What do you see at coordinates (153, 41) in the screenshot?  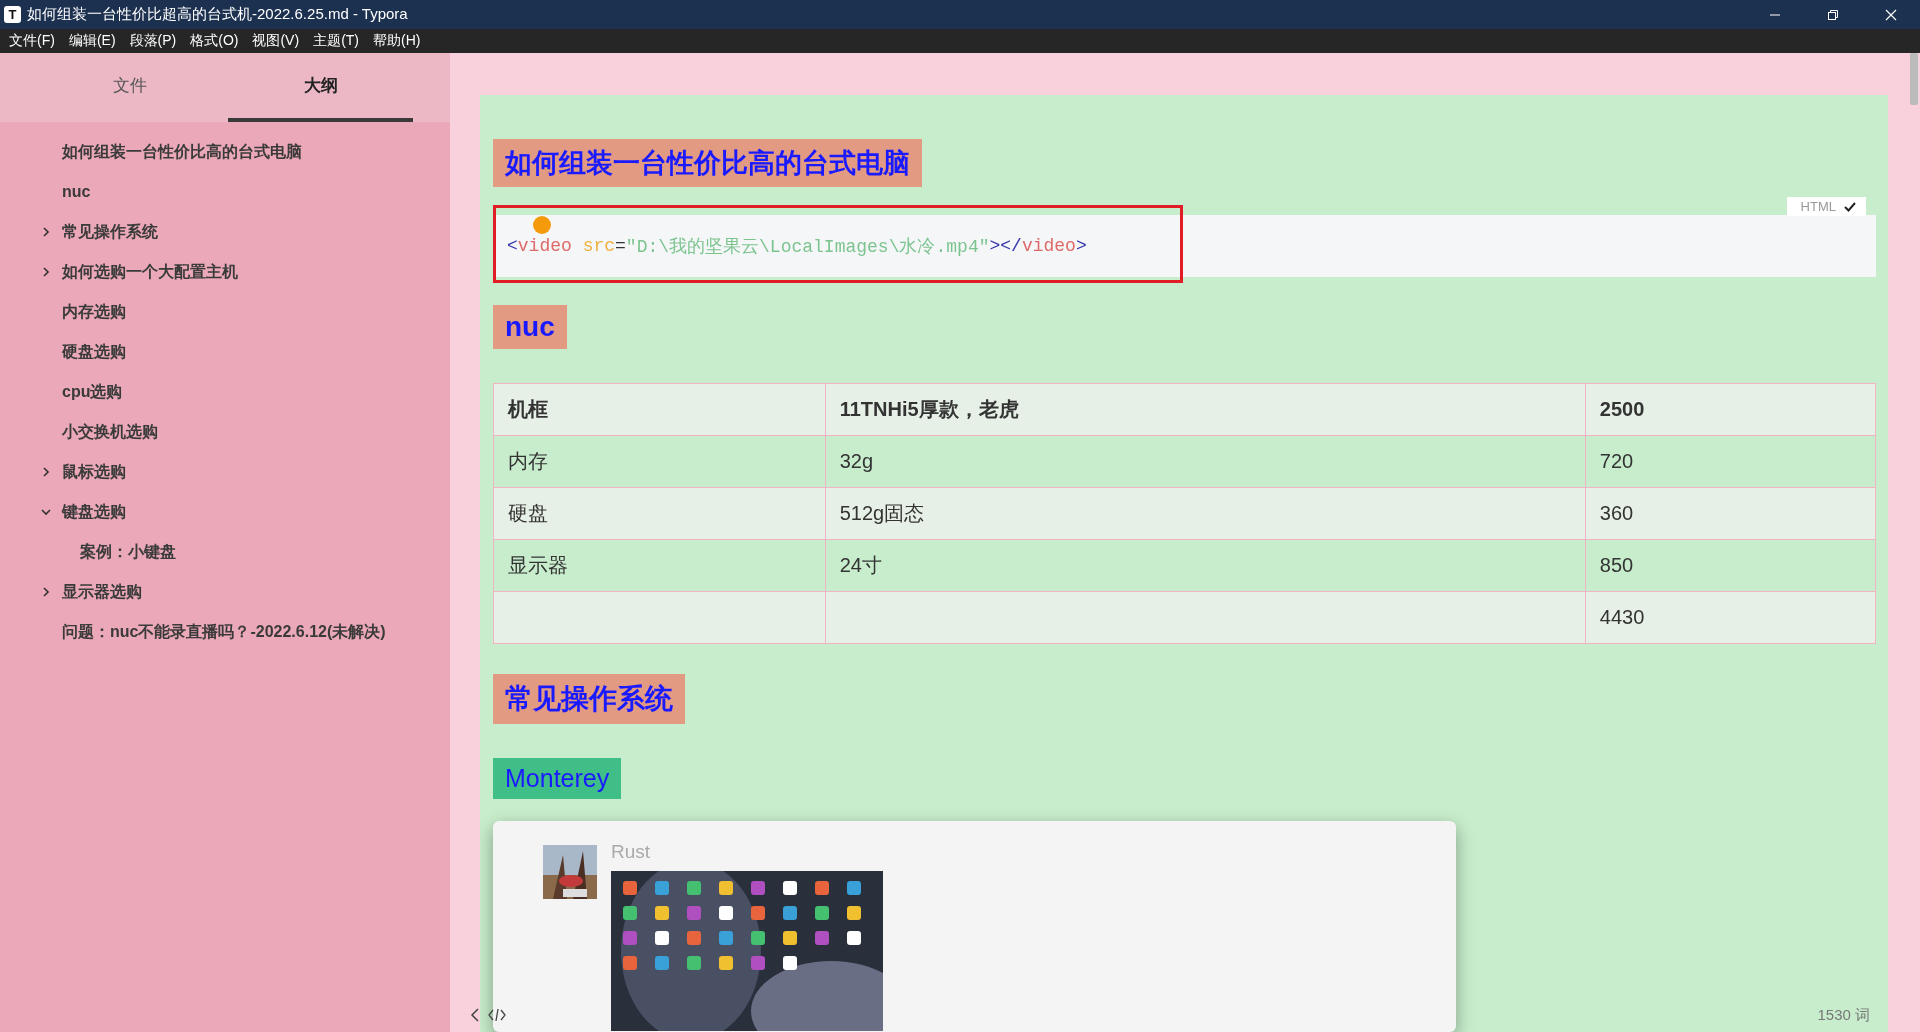 I see `menu-item: 段落(P)` at bounding box center [153, 41].